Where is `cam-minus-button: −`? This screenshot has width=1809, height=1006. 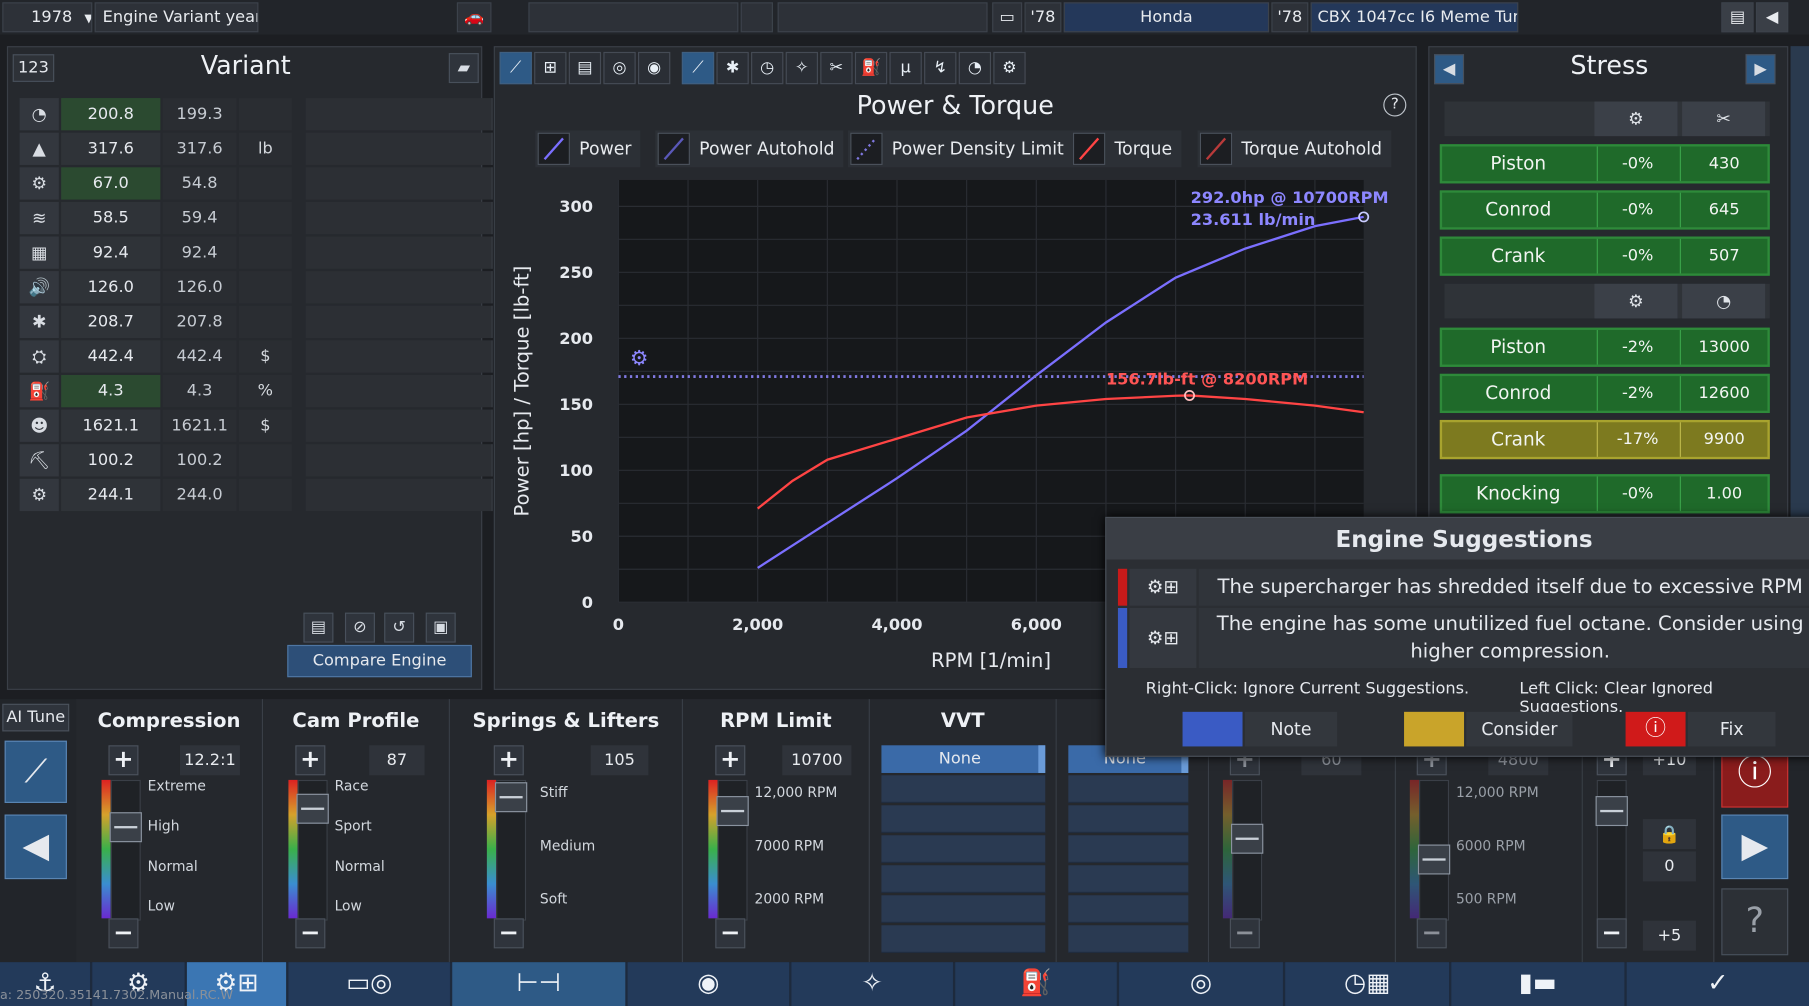
cam-minus-button: − is located at coordinates (310, 933).